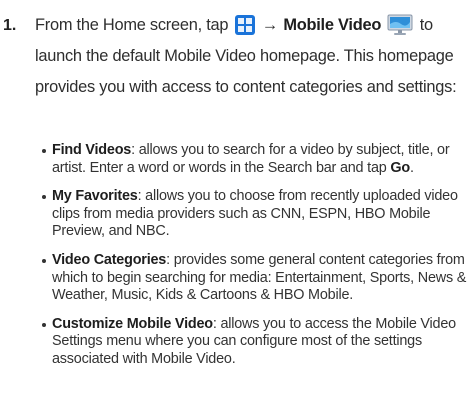  Describe the element at coordinates (400, 24) in the screenshot. I see `mobile-video-monitor-icon` at that location.